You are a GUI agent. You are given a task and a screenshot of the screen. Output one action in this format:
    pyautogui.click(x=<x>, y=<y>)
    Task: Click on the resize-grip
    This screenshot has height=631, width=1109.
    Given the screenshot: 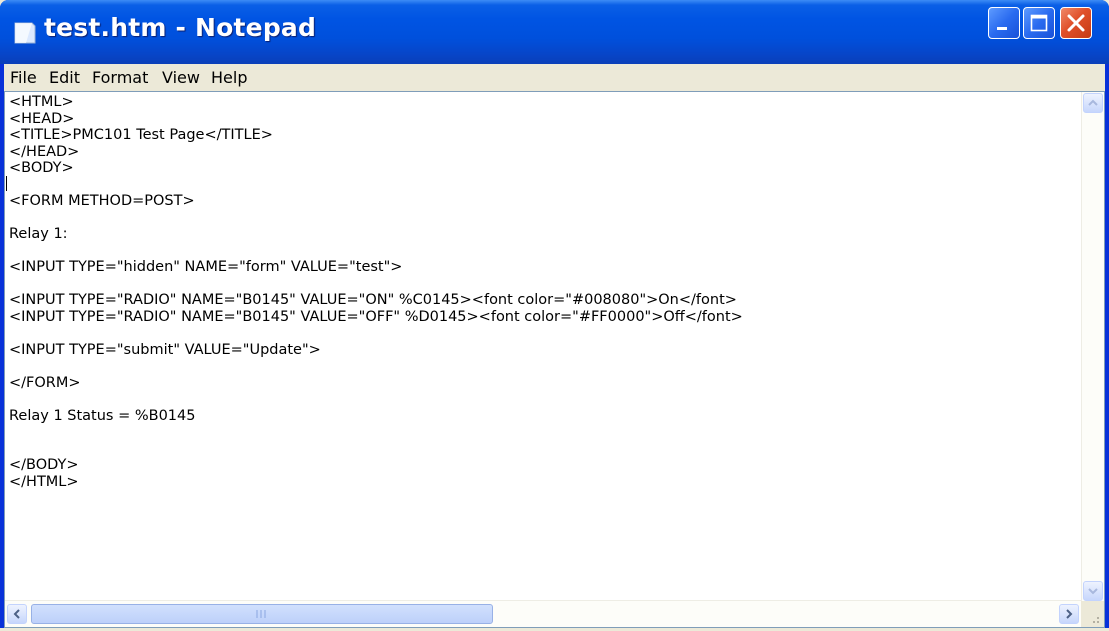 What is the action you would take?
    pyautogui.click(x=1092, y=614)
    